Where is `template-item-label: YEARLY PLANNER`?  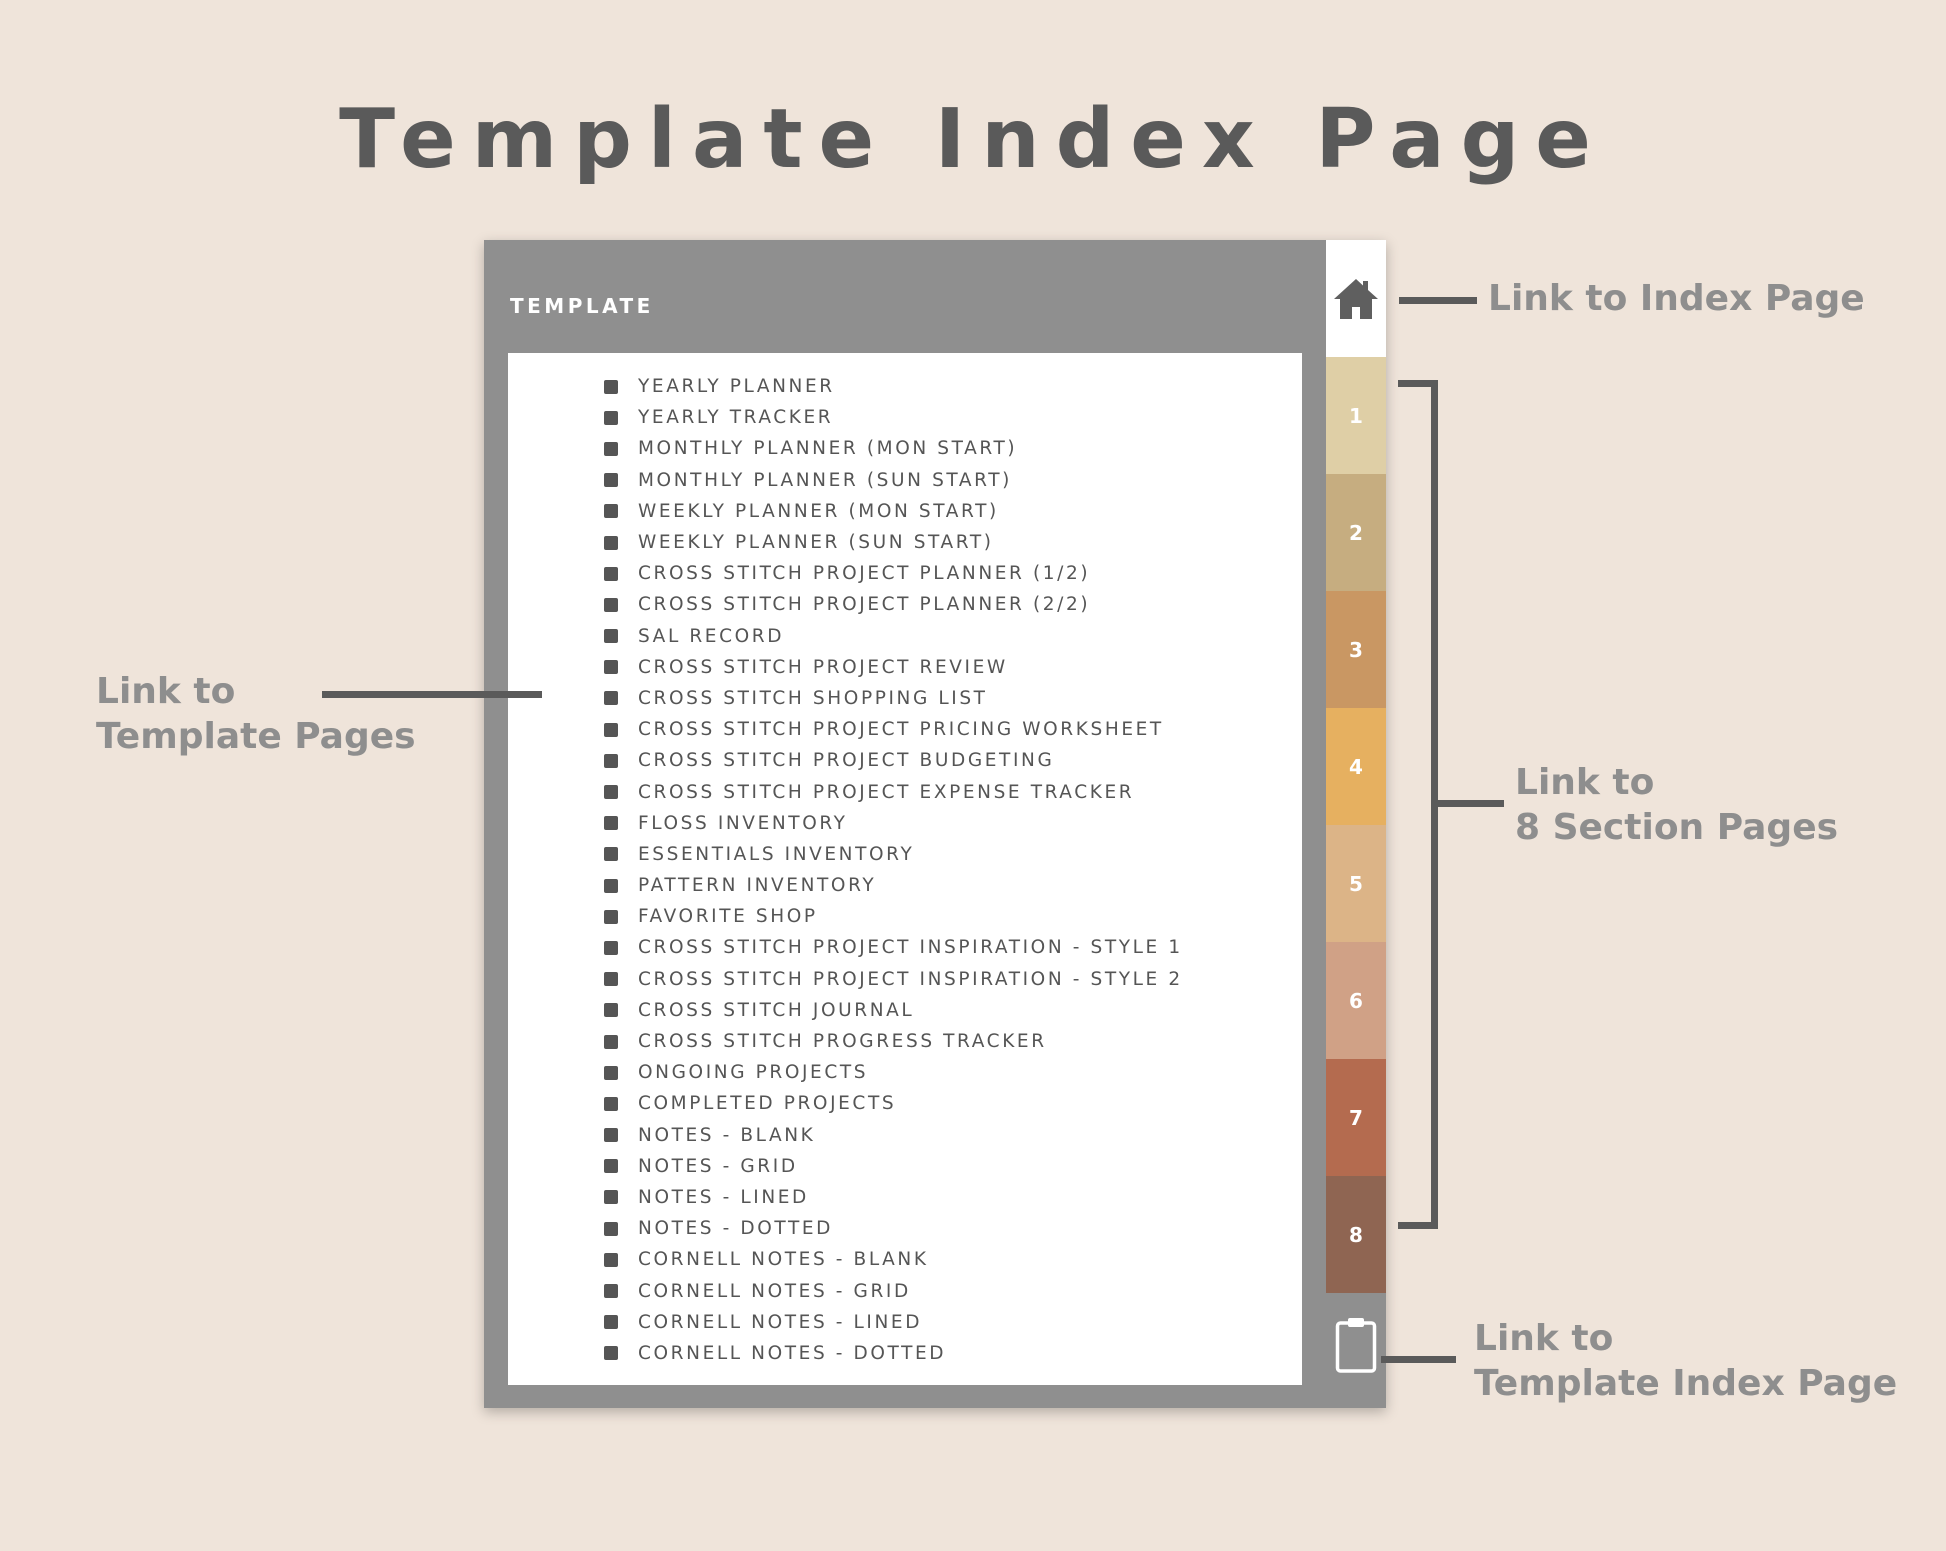 template-item-label: YEARLY PLANNER is located at coordinates (736, 387).